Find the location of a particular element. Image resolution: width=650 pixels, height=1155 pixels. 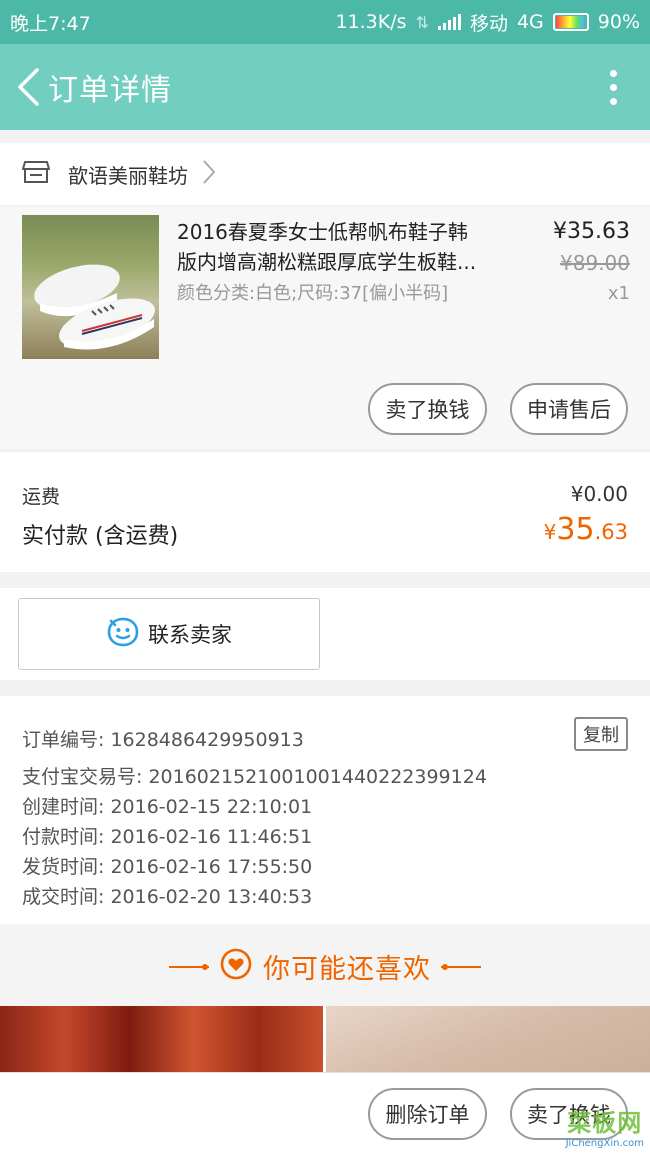

nav-bar: 订单详情 is located at coordinates (325, 87).